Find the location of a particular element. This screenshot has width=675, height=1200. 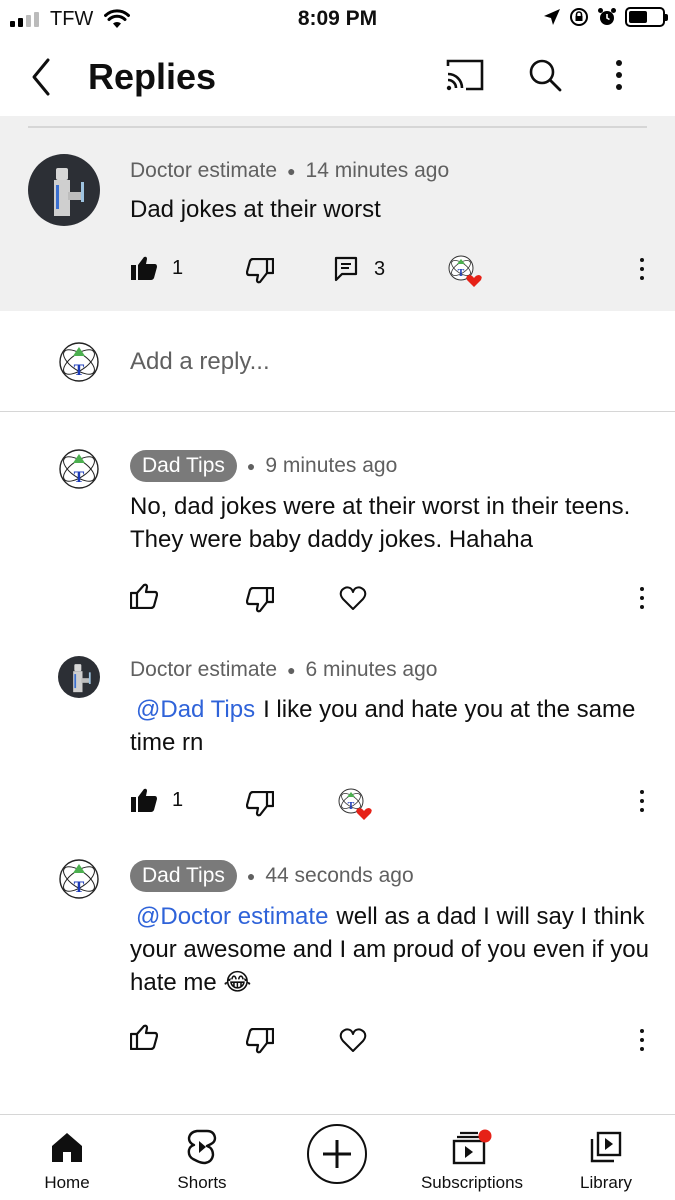

mention-link: @Doctor estimate is located at coordinates (232, 916).